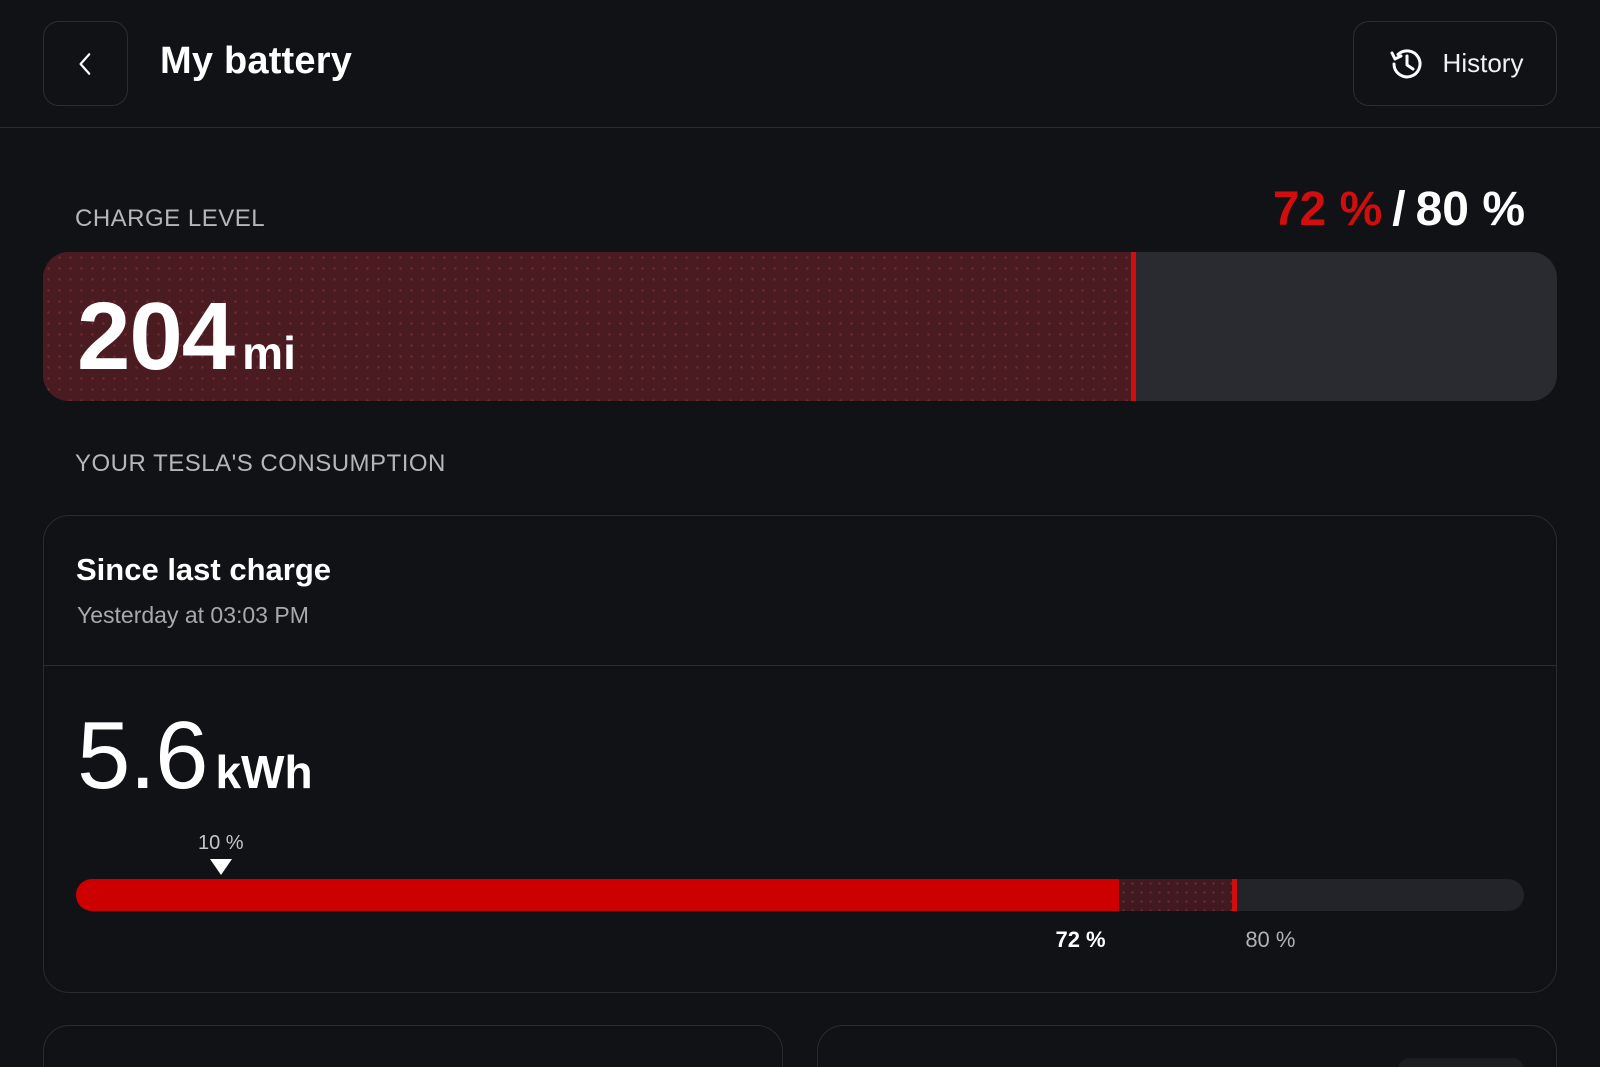  I want to click on top-bar: My battery History, so click(800, 64).